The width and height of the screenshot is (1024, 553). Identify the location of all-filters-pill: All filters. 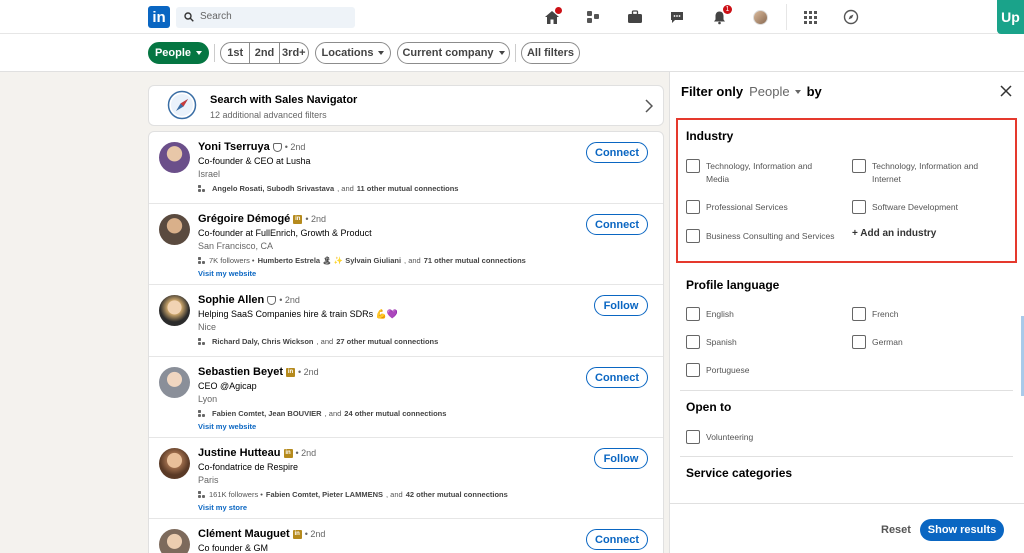
(550, 53).